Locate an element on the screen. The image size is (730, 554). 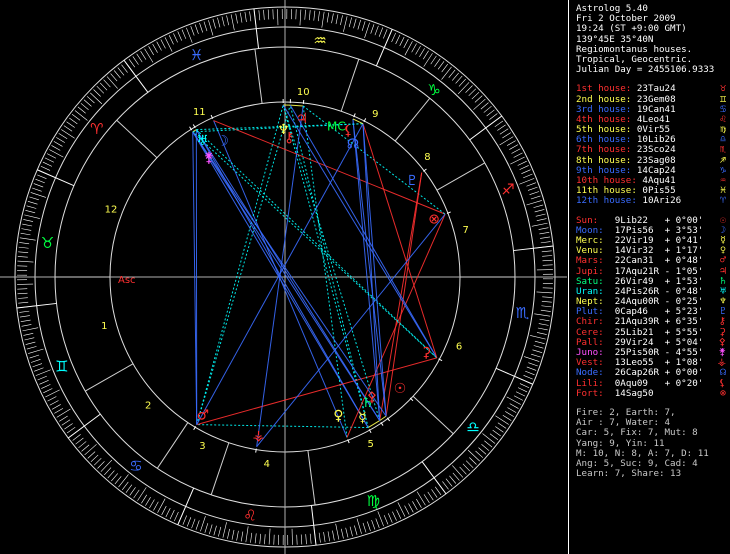
planet-row: Lili: 0Aqu09 + 0°20' ⚸ is located at coordinates (653, 384).